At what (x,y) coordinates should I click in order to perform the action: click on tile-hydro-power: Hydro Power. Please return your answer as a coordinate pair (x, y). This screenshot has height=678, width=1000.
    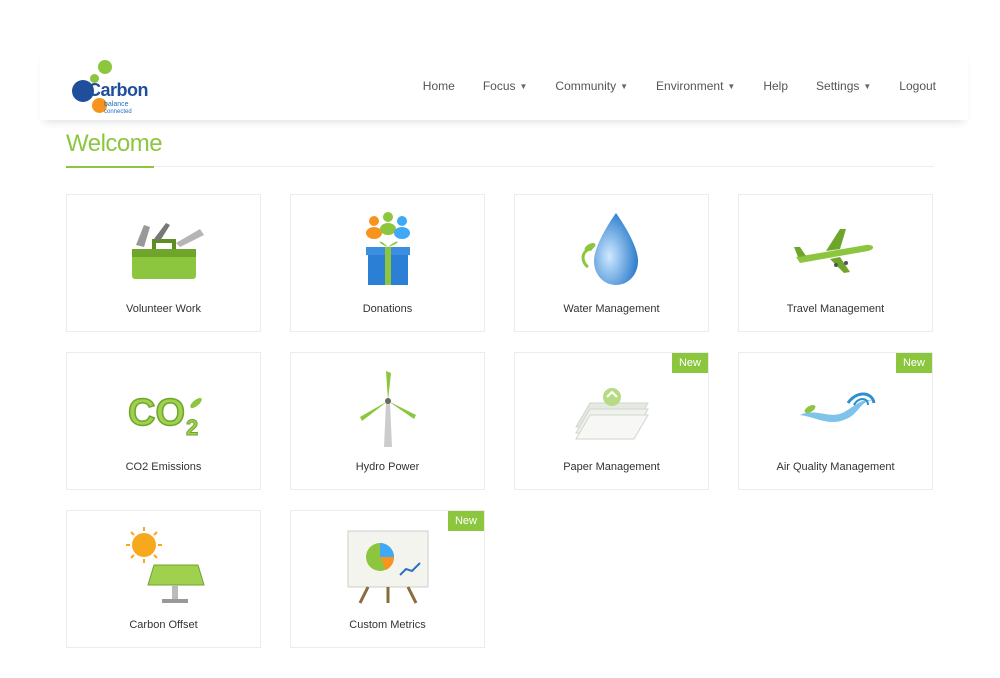
    Looking at the image, I should click on (387, 421).